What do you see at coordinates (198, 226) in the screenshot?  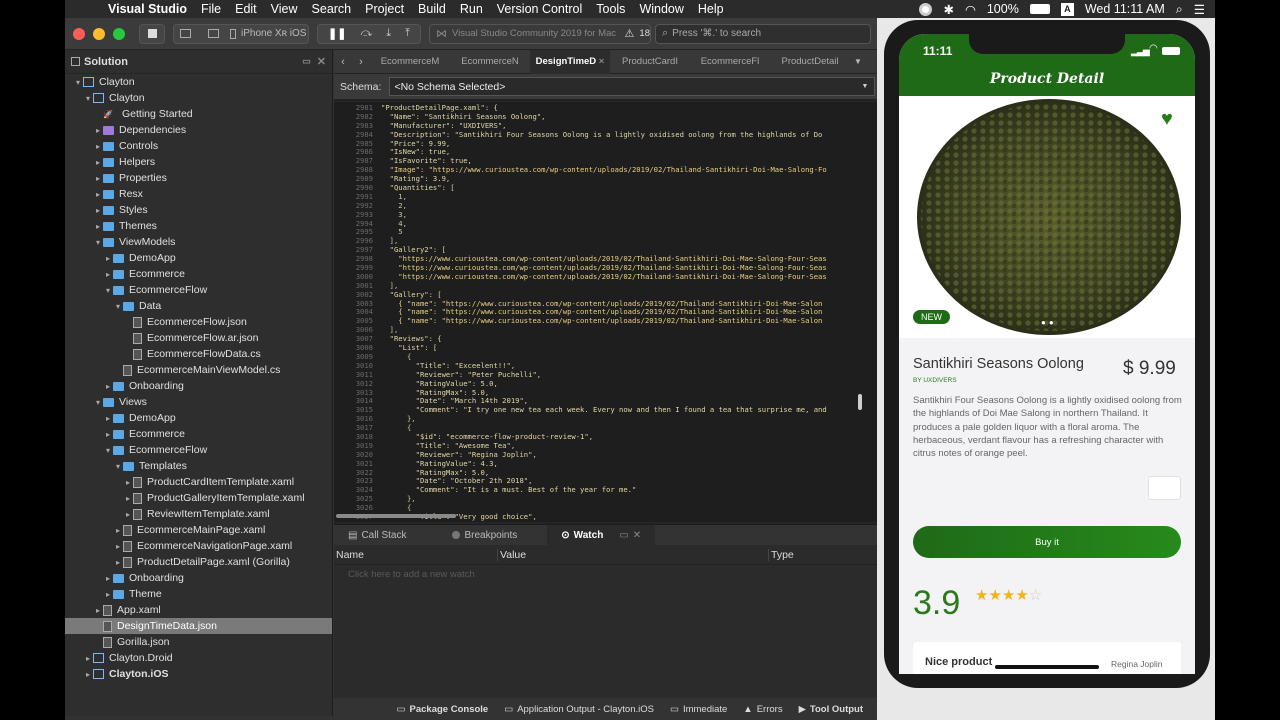 I see `solution-tree-item: ▸ Themes` at bounding box center [198, 226].